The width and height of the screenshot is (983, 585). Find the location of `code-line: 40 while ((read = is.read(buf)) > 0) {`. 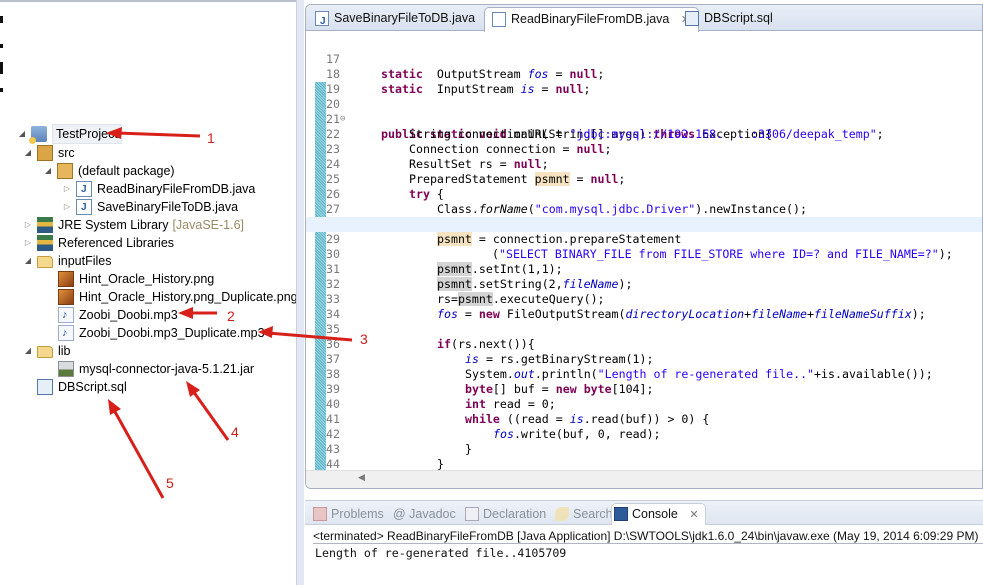

code-line: 40 while ((read = is.read(buf)) > 0) { is located at coordinates (518, 411).